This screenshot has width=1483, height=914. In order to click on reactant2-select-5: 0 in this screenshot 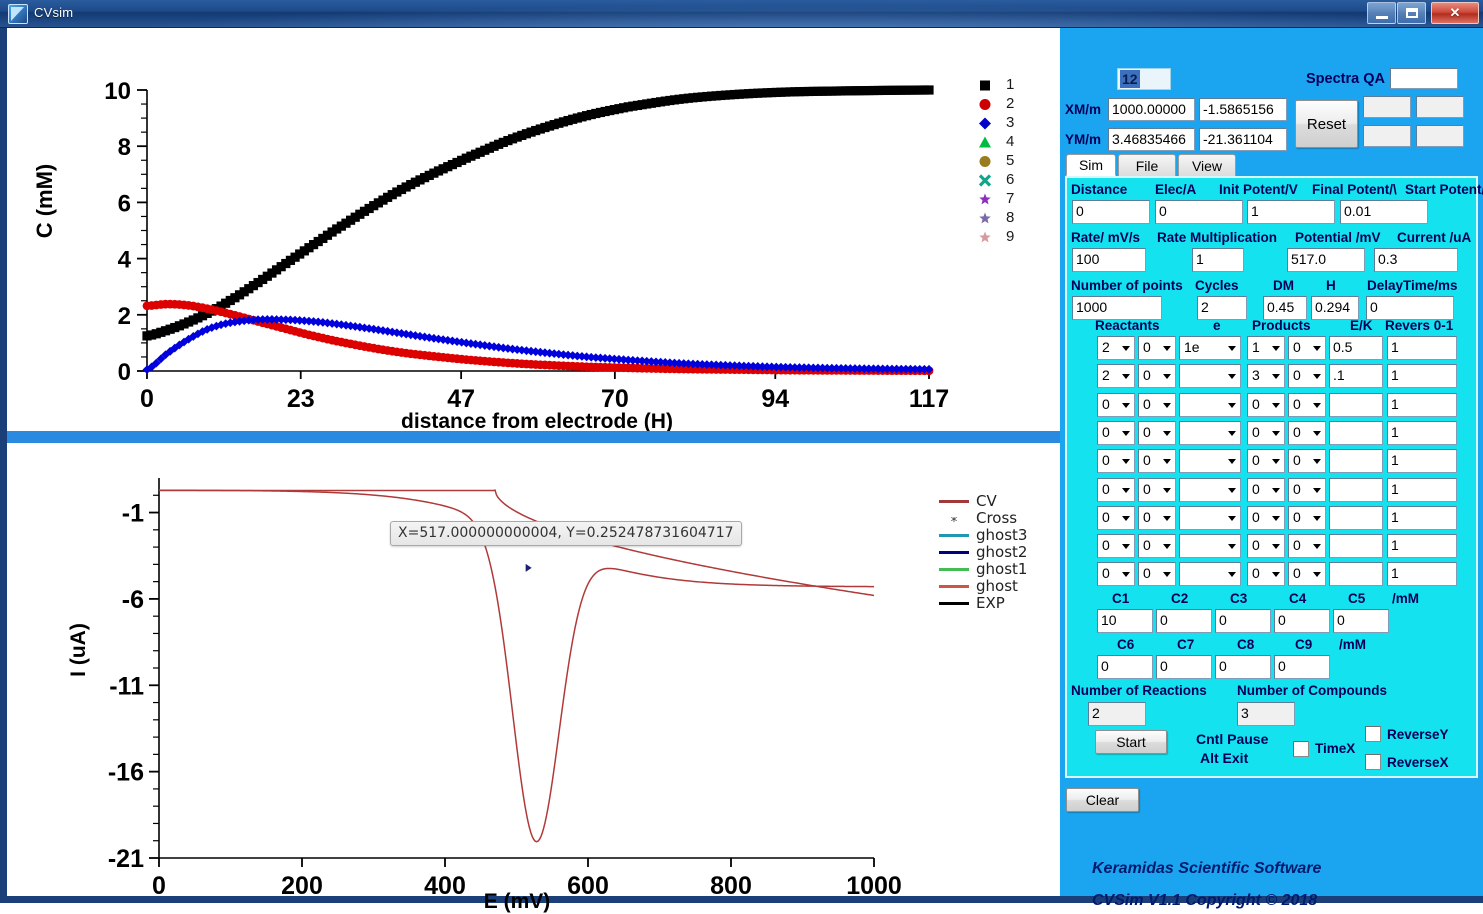, I will do `click(1157, 489)`.